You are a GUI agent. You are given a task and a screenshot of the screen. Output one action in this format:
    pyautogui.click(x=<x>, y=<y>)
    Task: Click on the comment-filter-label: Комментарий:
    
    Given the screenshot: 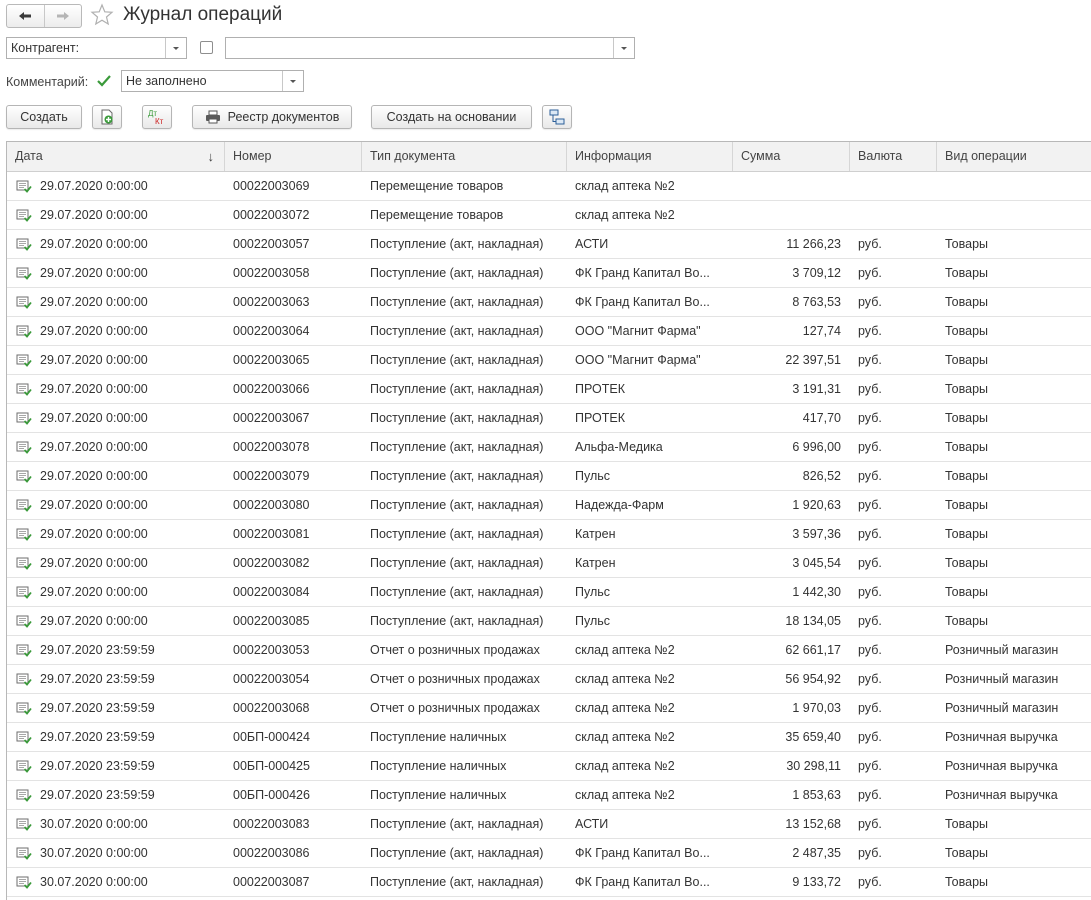 What is the action you would take?
    pyautogui.click(x=47, y=82)
    